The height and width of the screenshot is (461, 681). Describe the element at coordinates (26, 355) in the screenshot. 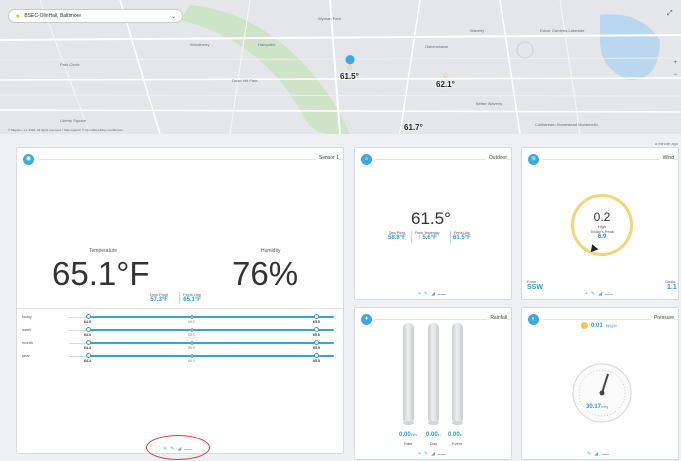

I see `range-label: year` at that location.